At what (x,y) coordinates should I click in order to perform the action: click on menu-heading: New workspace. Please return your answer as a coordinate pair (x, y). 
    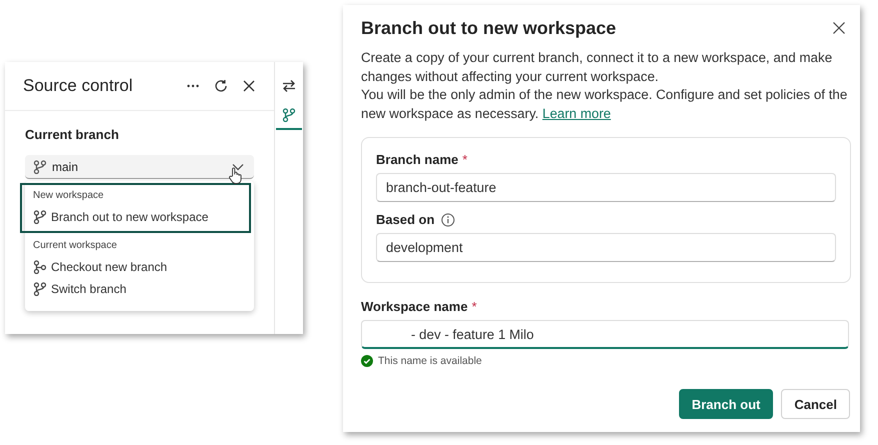
    Looking at the image, I should click on (68, 196).